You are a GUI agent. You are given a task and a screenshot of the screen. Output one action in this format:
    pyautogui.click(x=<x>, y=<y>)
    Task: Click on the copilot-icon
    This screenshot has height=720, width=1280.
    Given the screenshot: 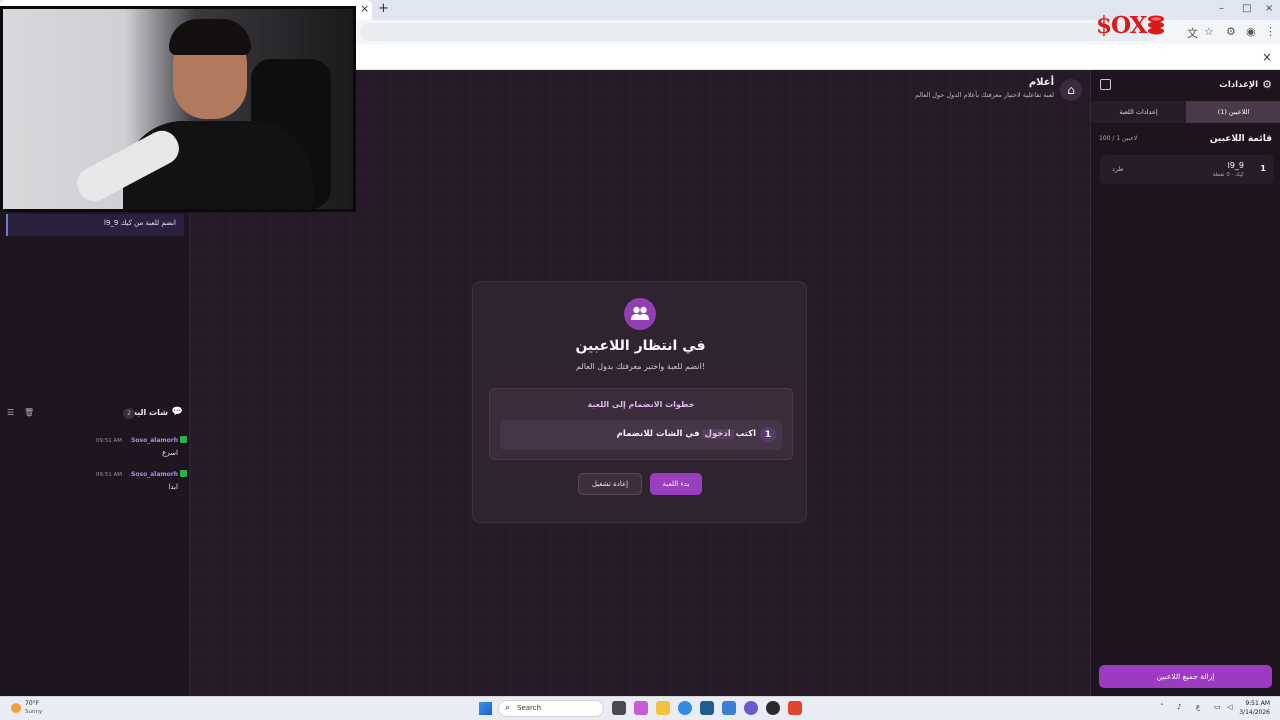 What is the action you would take?
    pyautogui.click(x=641, y=708)
    